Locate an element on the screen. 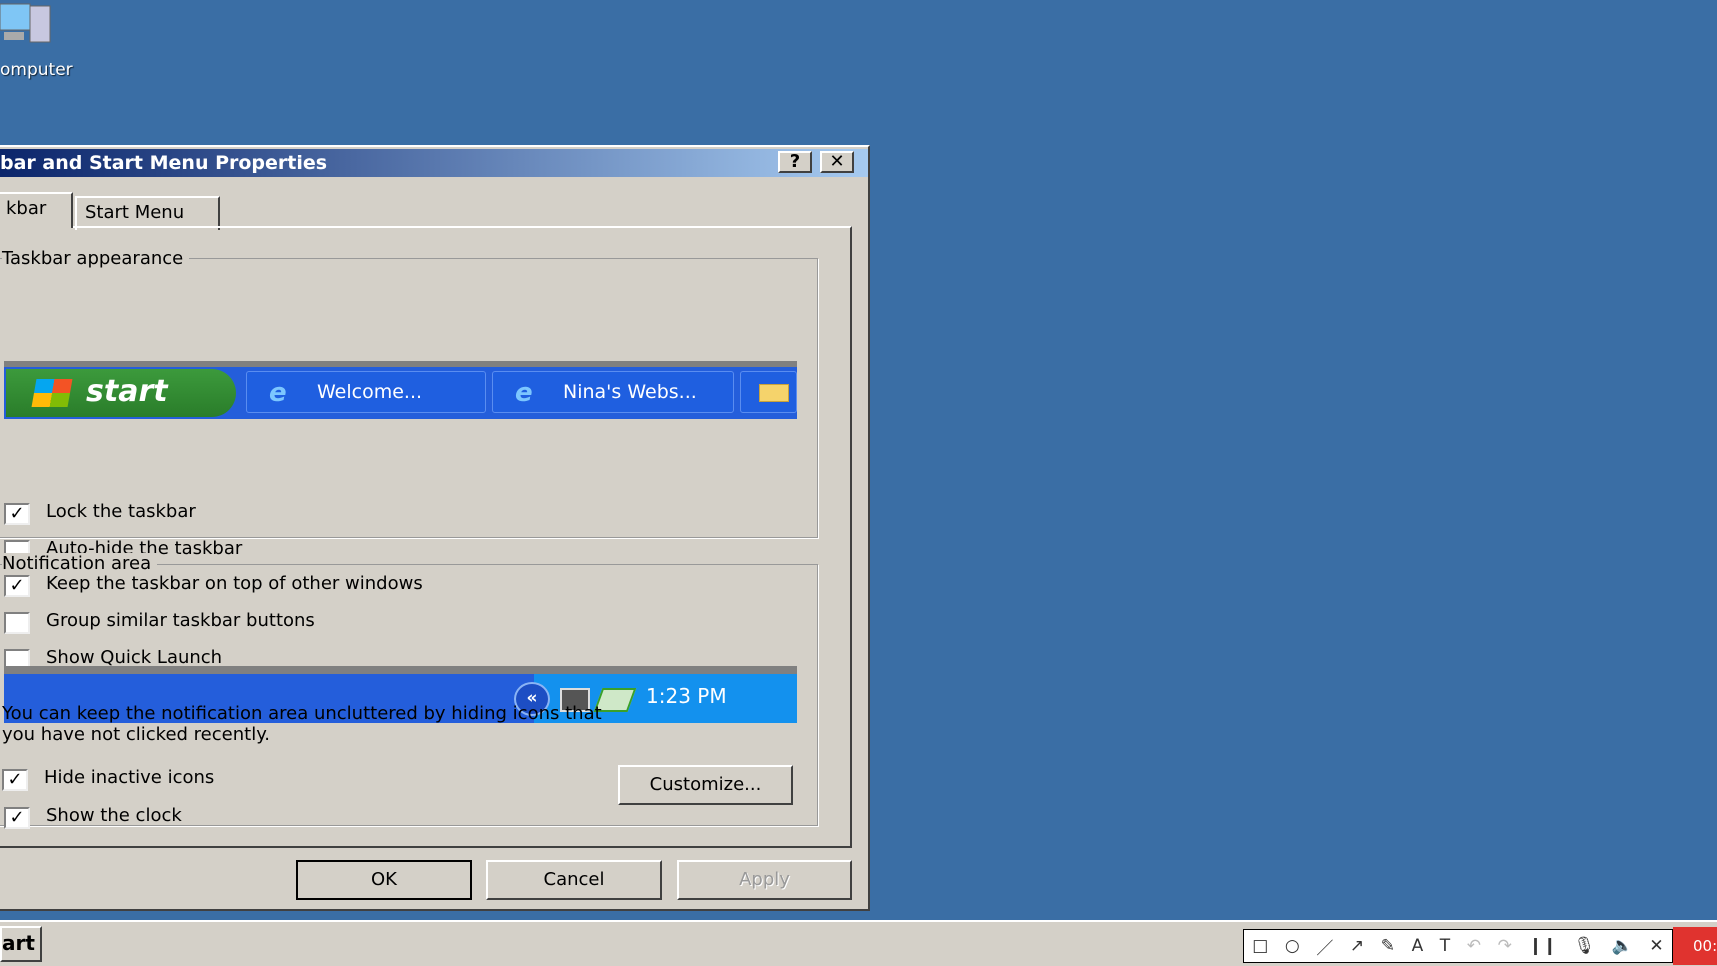  help-button: ? is located at coordinates (795, 162).